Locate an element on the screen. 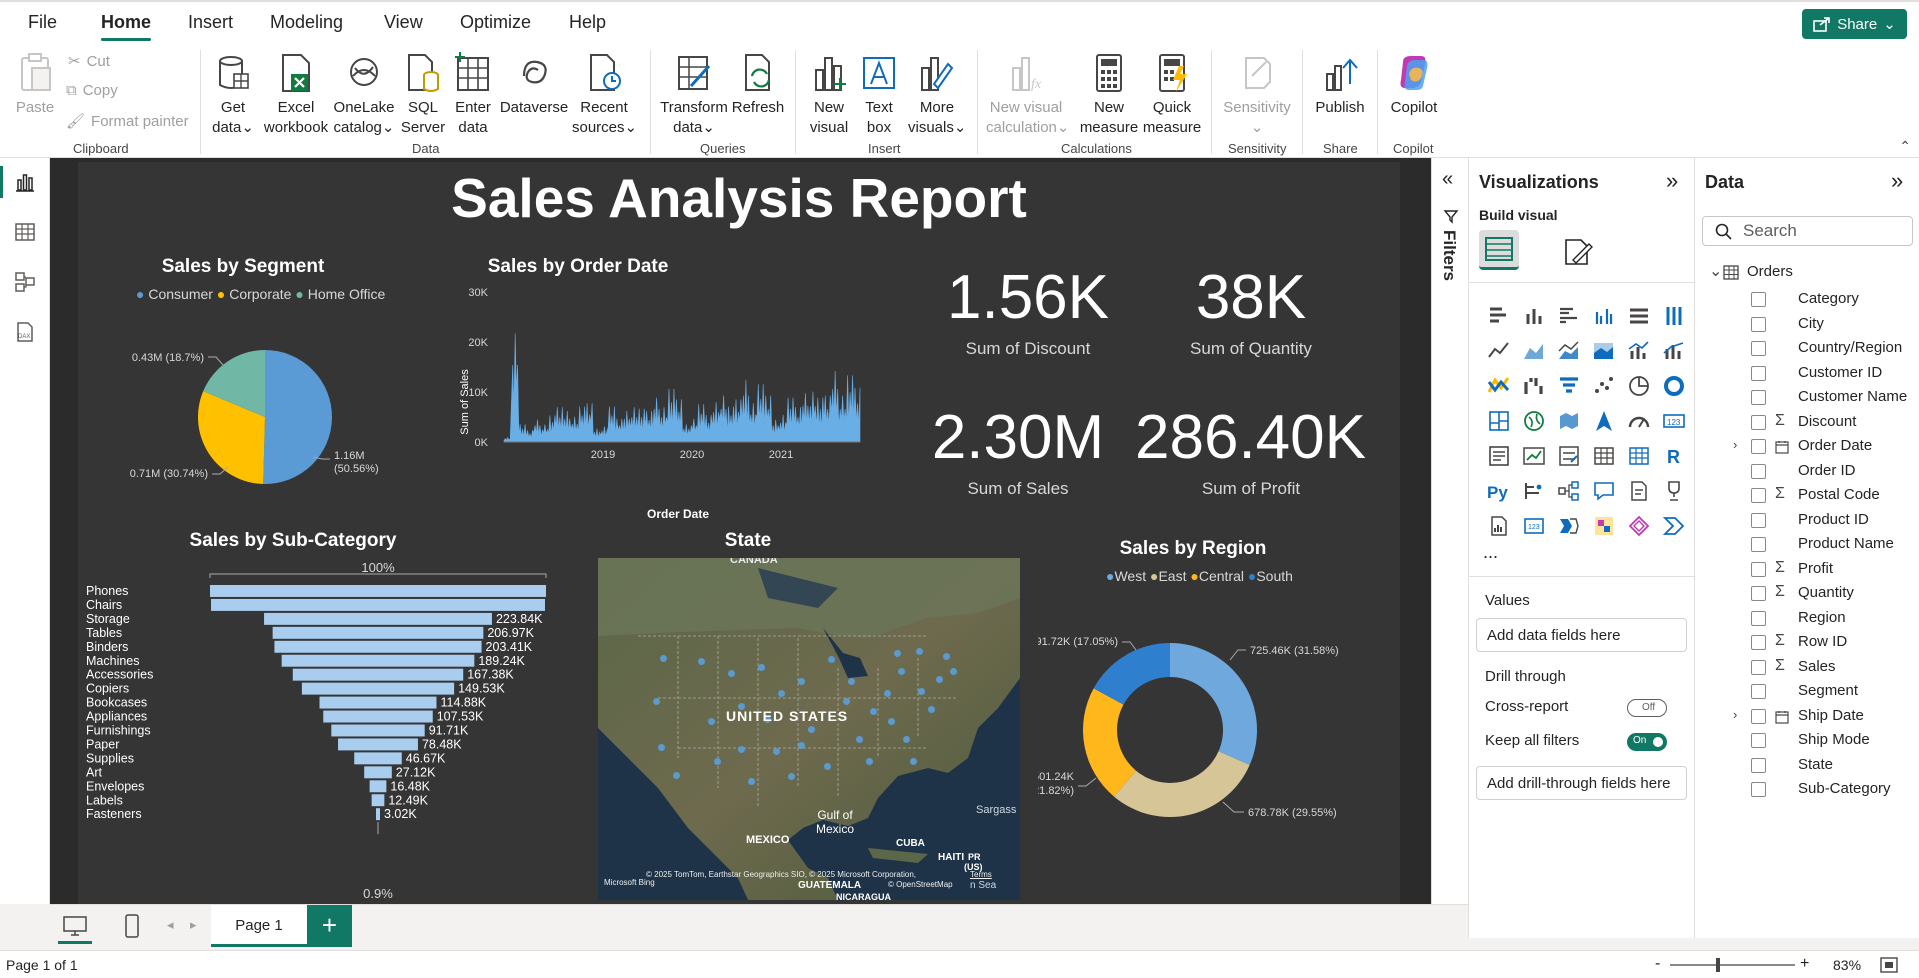 The image size is (1919, 978). mobile-layout-icon is located at coordinates (132, 926).